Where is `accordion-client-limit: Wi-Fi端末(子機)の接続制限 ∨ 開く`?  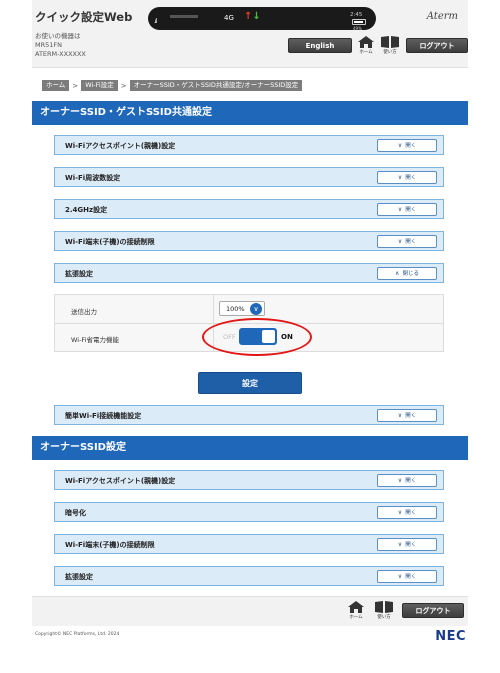 accordion-client-limit: Wi-Fi端末(子機)の接続制限 ∨ 開く is located at coordinates (249, 241).